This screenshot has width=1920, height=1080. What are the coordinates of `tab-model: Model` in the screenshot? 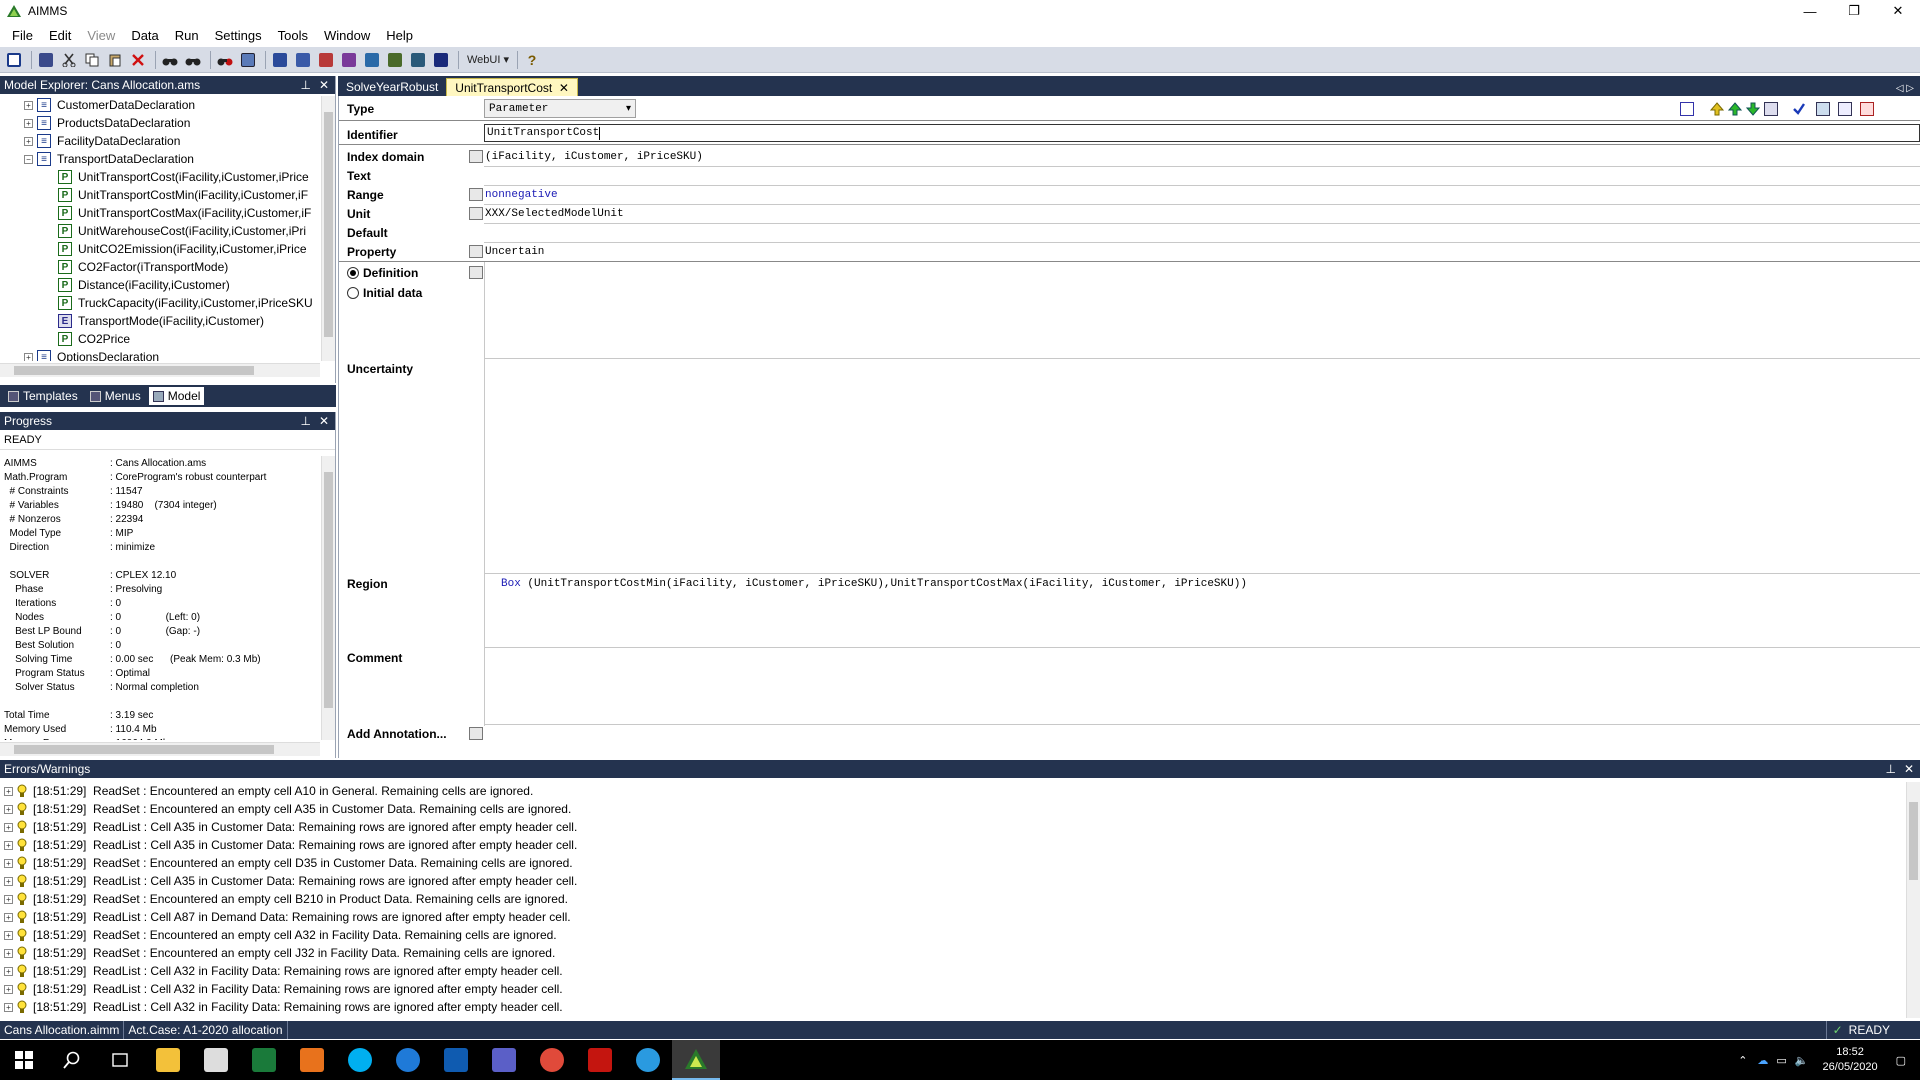 It's located at (176, 396).